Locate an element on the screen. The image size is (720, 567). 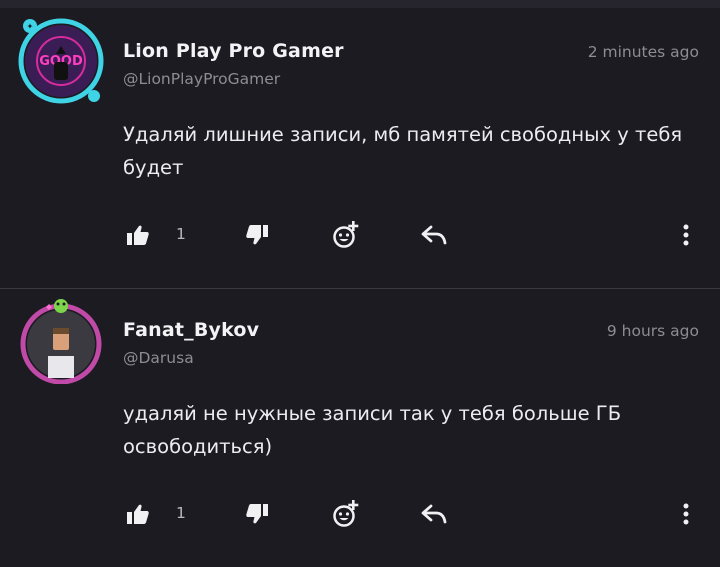
author-name: Lion Play Pro Gamer is located at coordinates (233, 51).